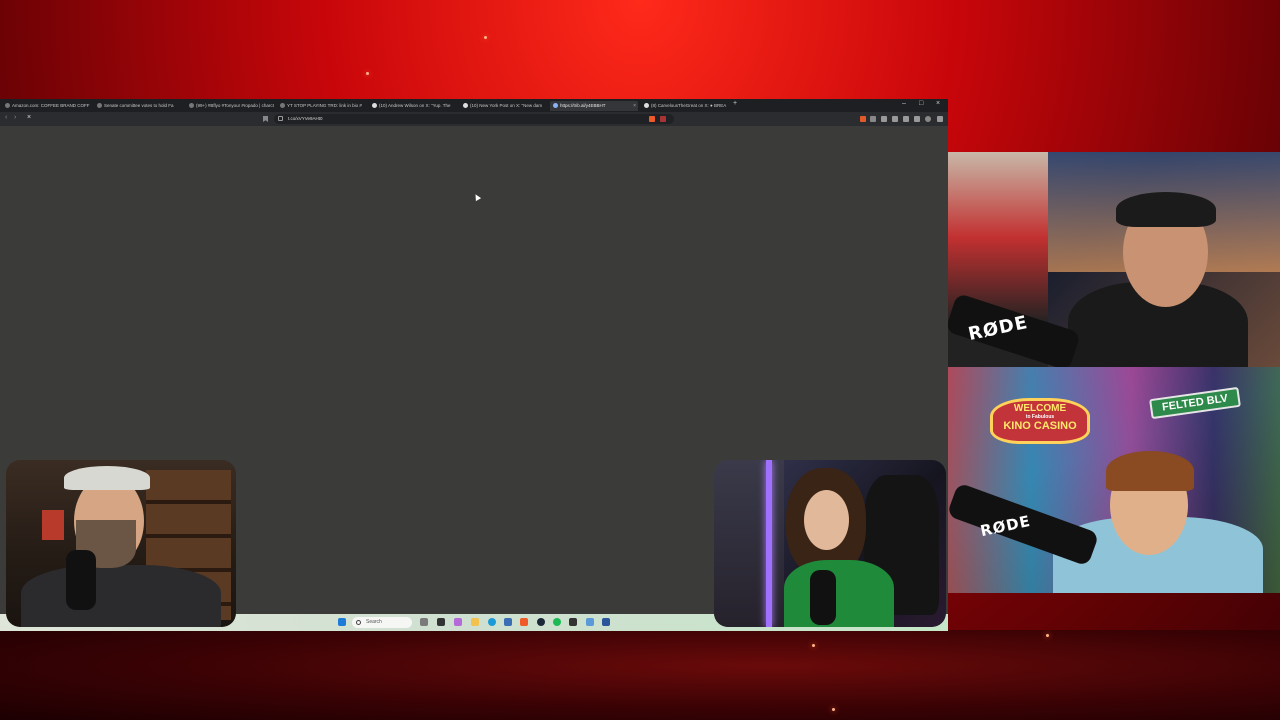 Image resolution: width=1280 pixels, height=720 pixels. I want to click on stop-loading-icon: ×, so click(29, 117).